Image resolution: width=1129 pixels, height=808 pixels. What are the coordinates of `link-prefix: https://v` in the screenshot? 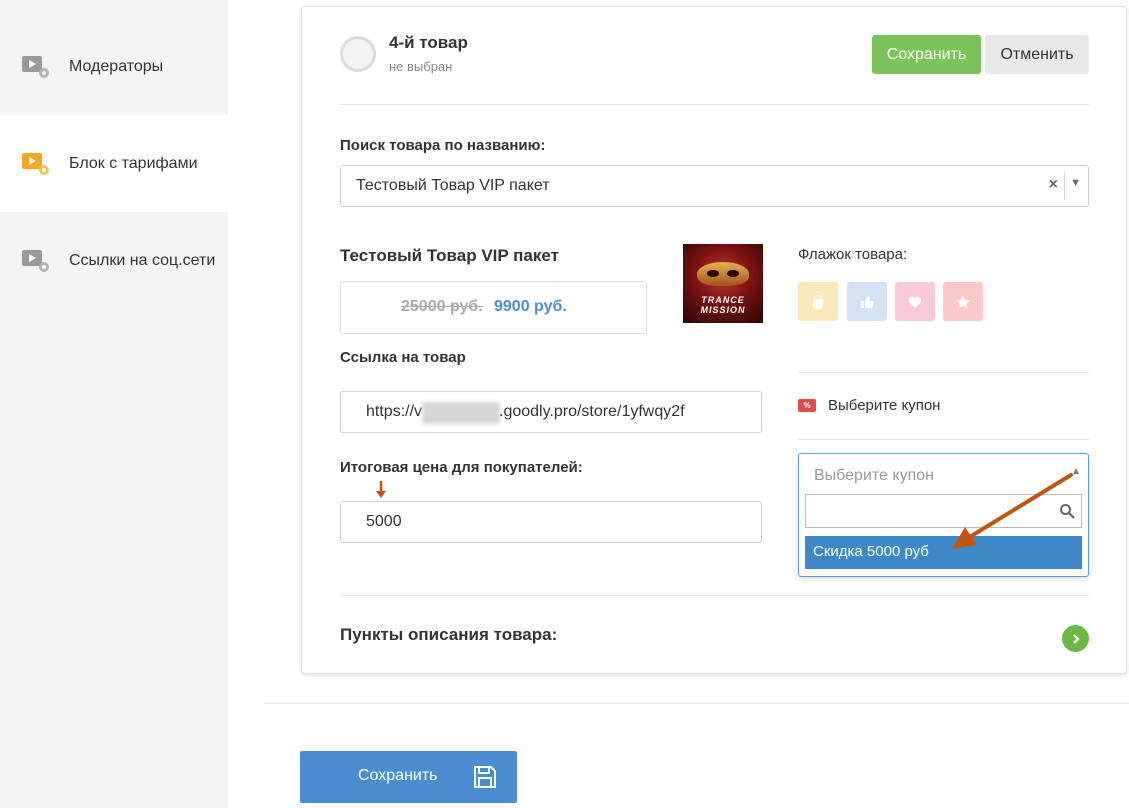 It's located at (394, 411).